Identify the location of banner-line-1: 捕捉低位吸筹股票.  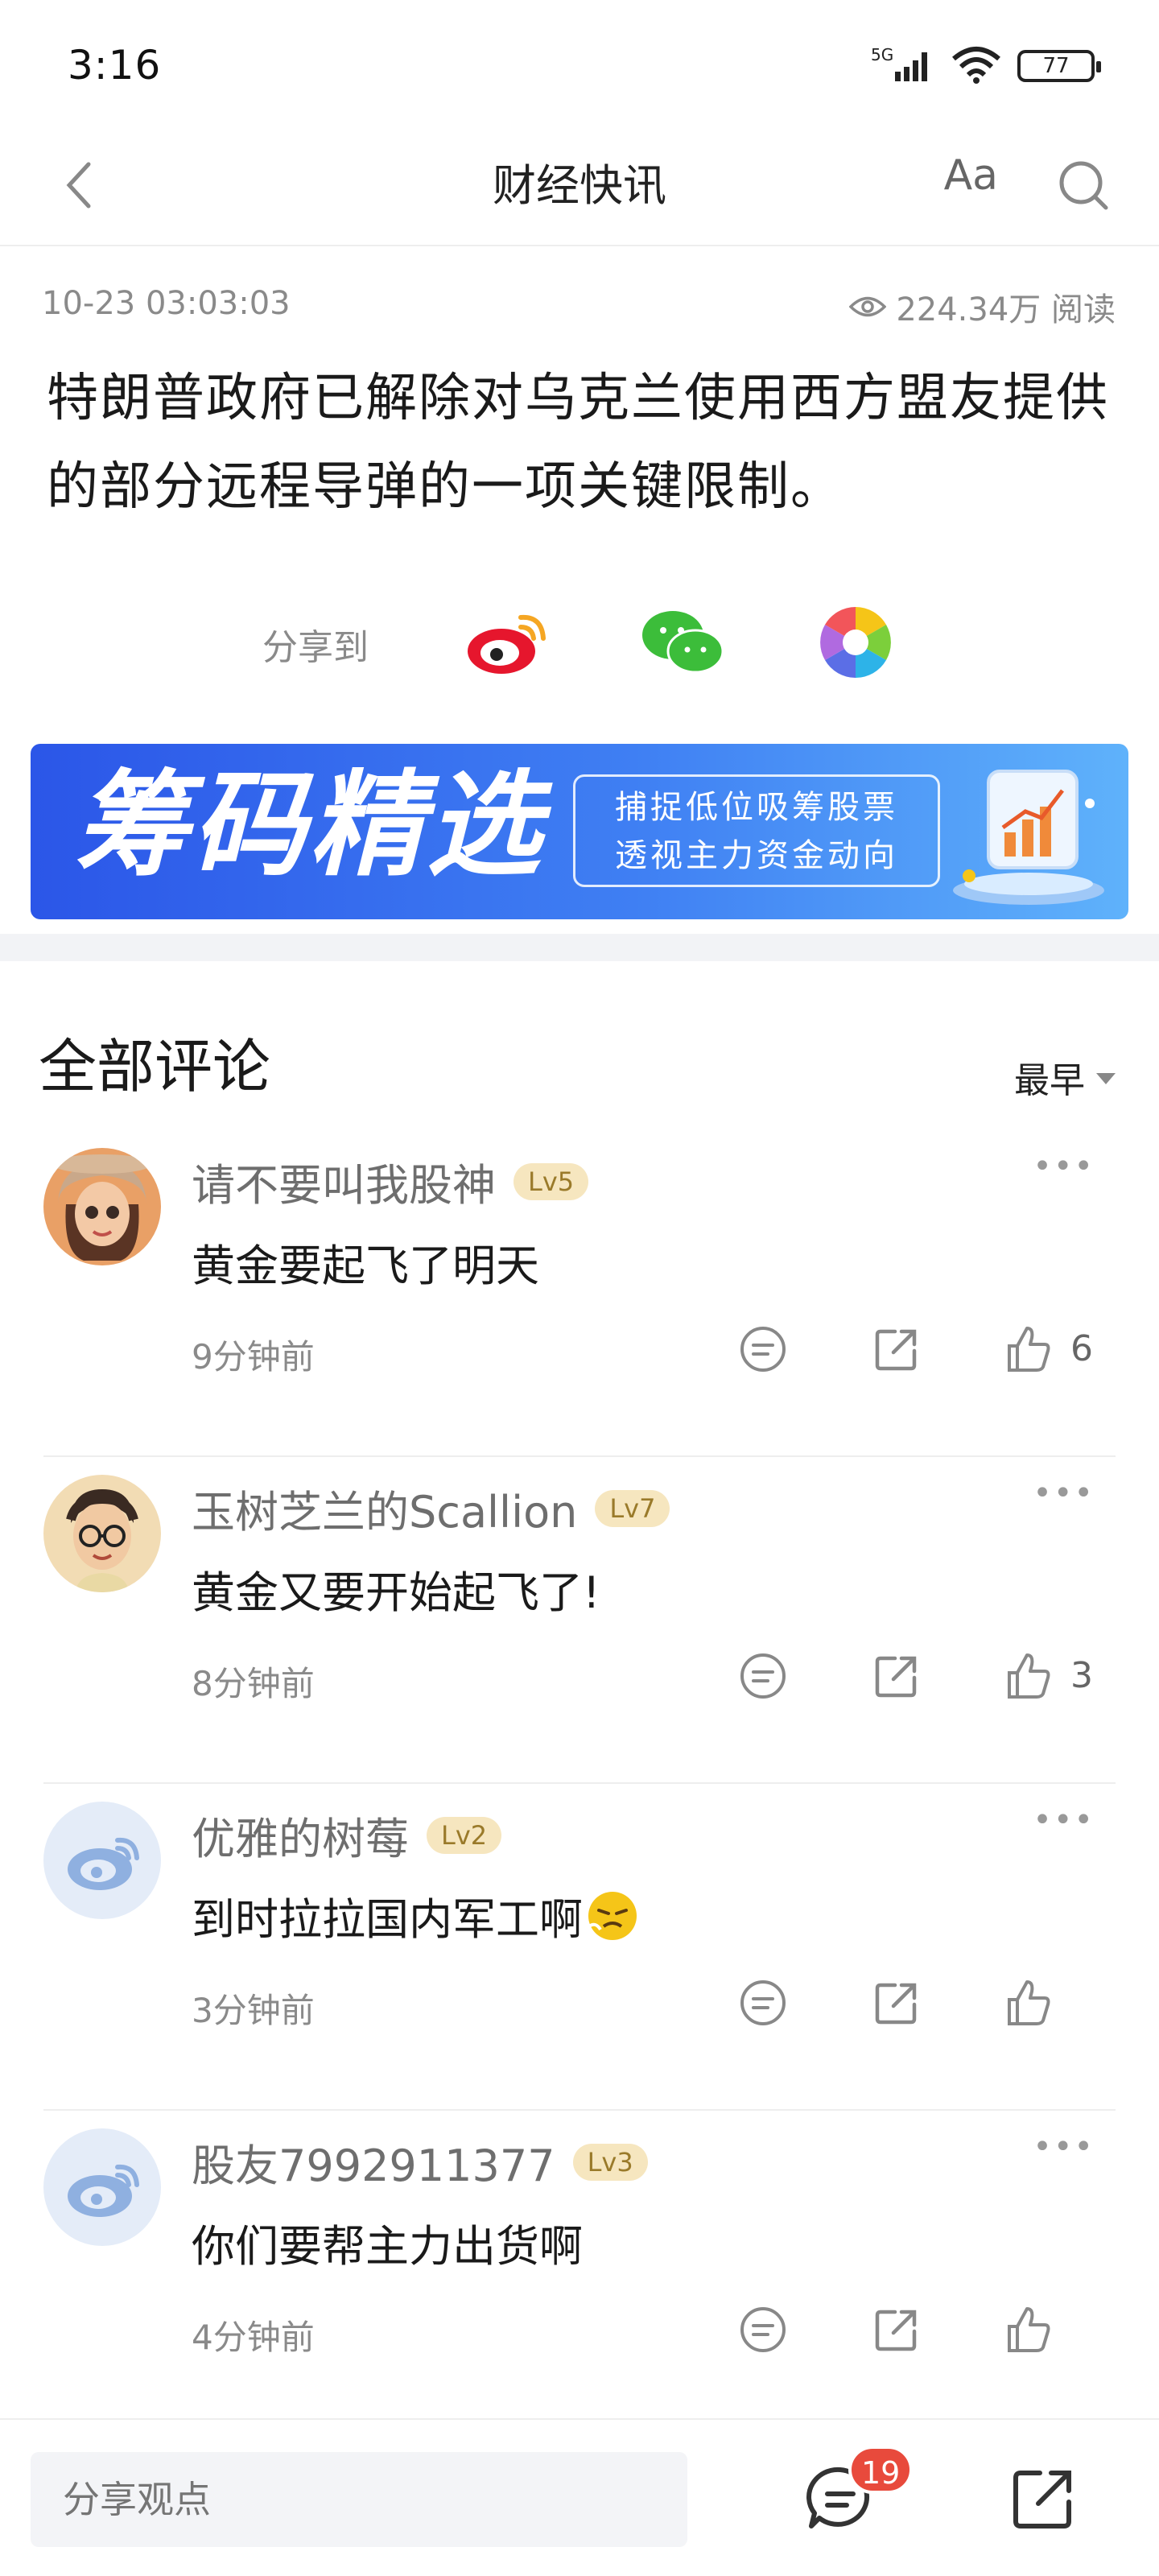
(756, 807).